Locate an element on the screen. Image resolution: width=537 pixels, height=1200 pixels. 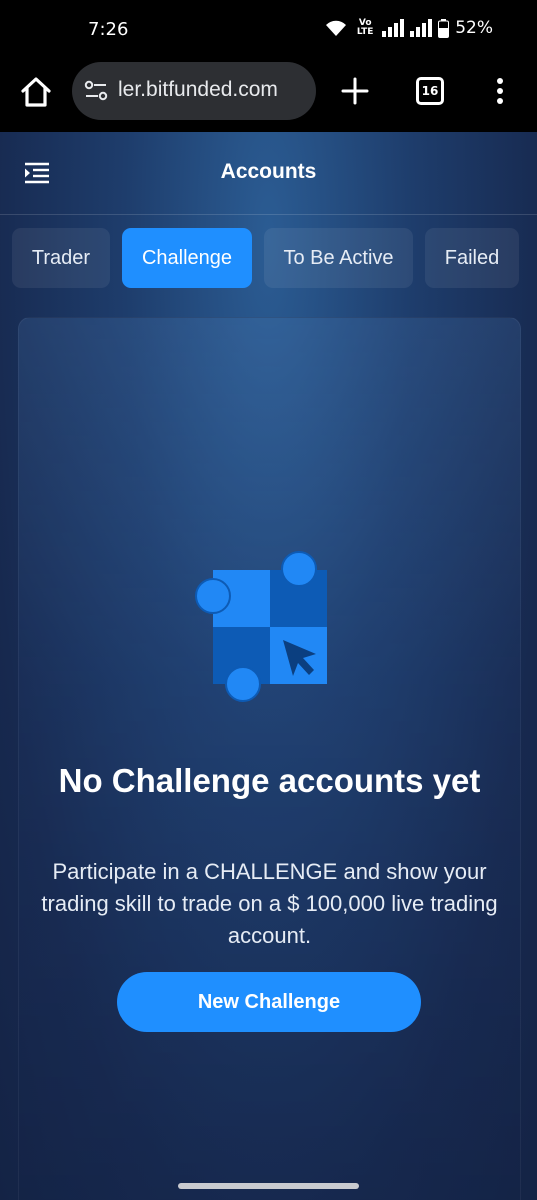
volte-label: Vo LTE is located at coordinates (365, 27).